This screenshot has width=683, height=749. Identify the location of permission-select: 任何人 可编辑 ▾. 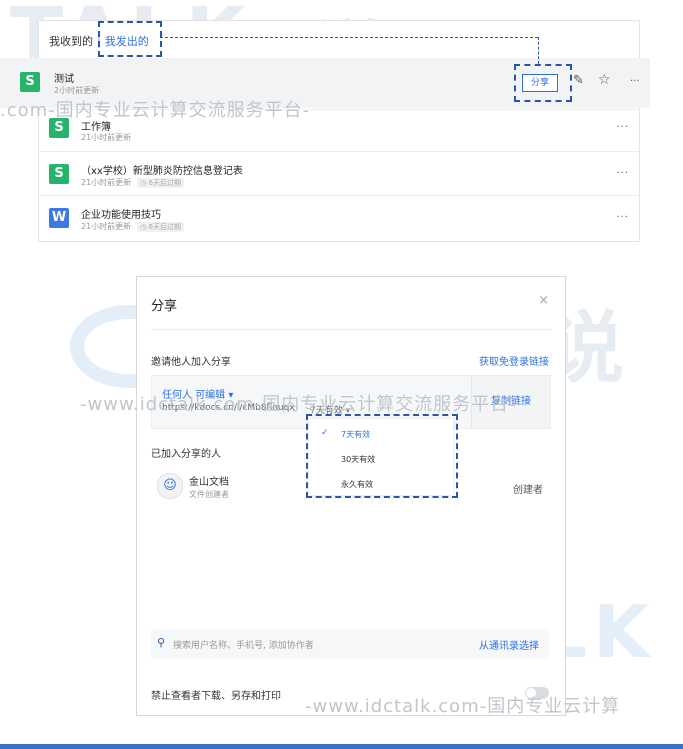
(197, 393).